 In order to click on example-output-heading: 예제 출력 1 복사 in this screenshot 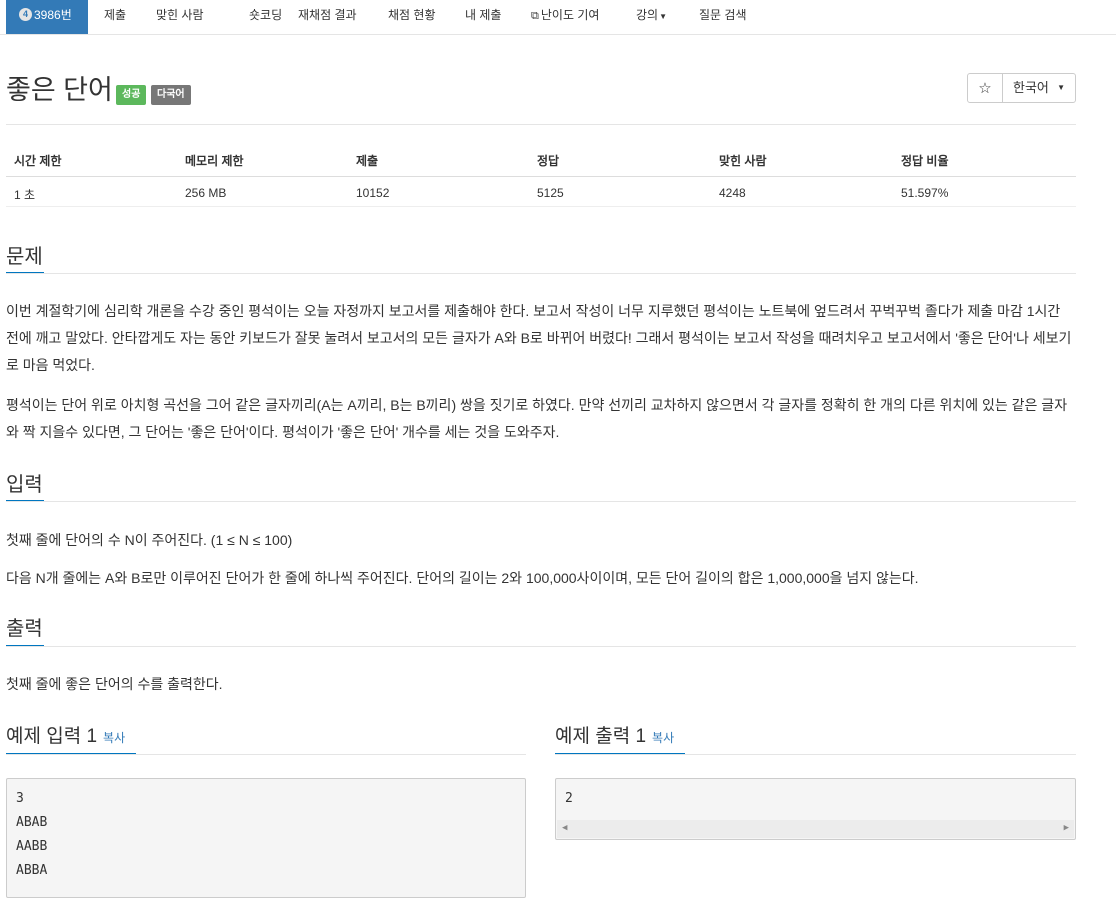, I will do `click(615, 736)`.